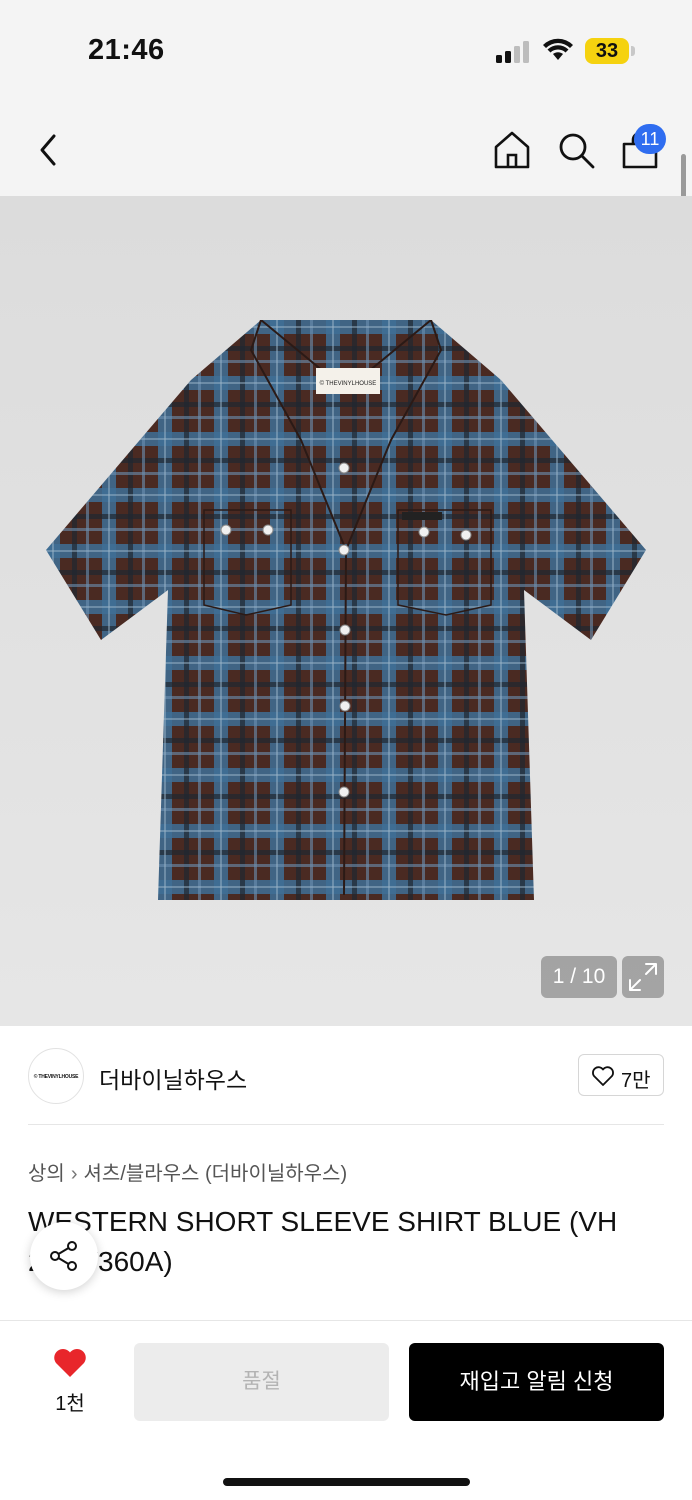 Image resolution: width=692 pixels, height=1500 pixels. What do you see at coordinates (173, 1078) in the screenshot?
I see `brand-name: 더바이닐하우스` at bounding box center [173, 1078].